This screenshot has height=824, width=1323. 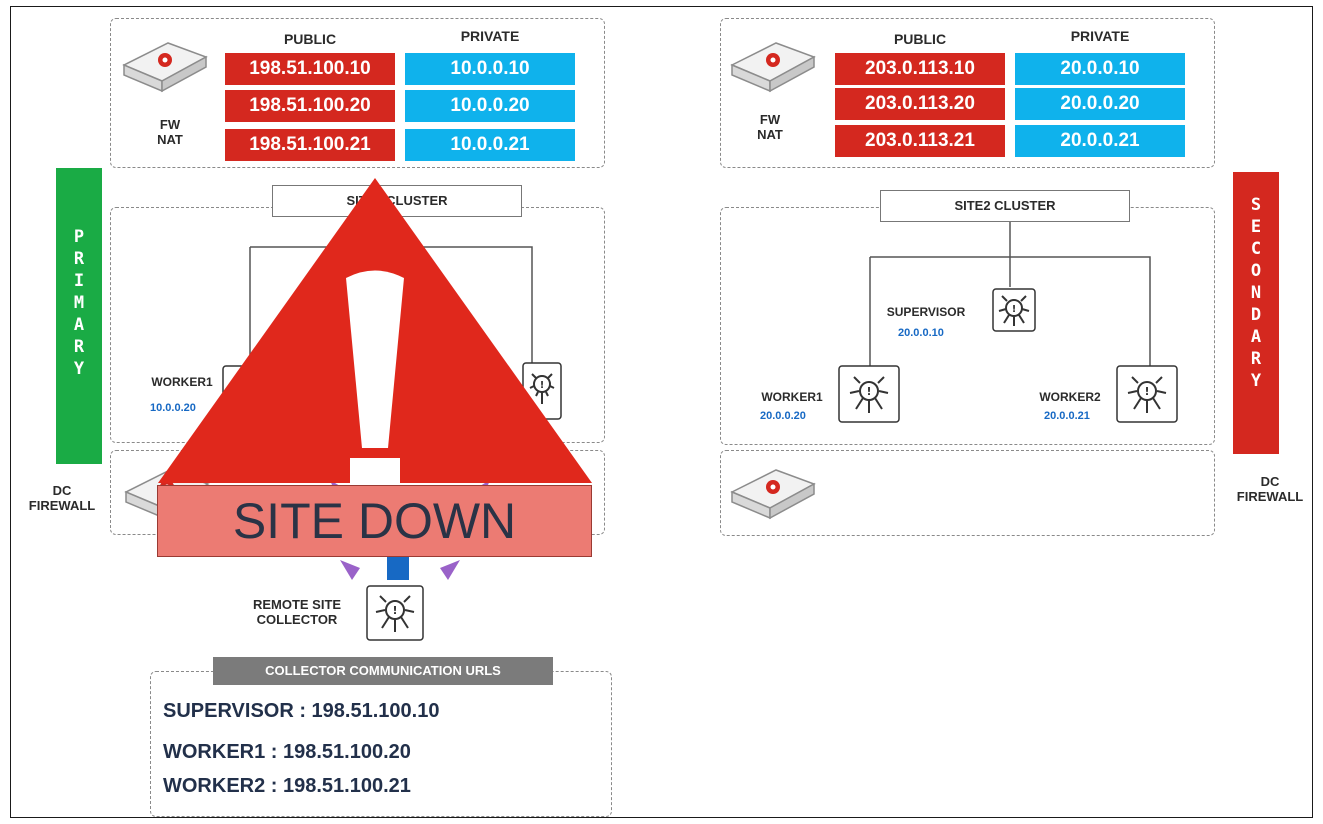 What do you see at coordinates (310, 145) in the screenshot?
I see `public-ip-3: 198.51.100.21` at bounding box center [310, 145].